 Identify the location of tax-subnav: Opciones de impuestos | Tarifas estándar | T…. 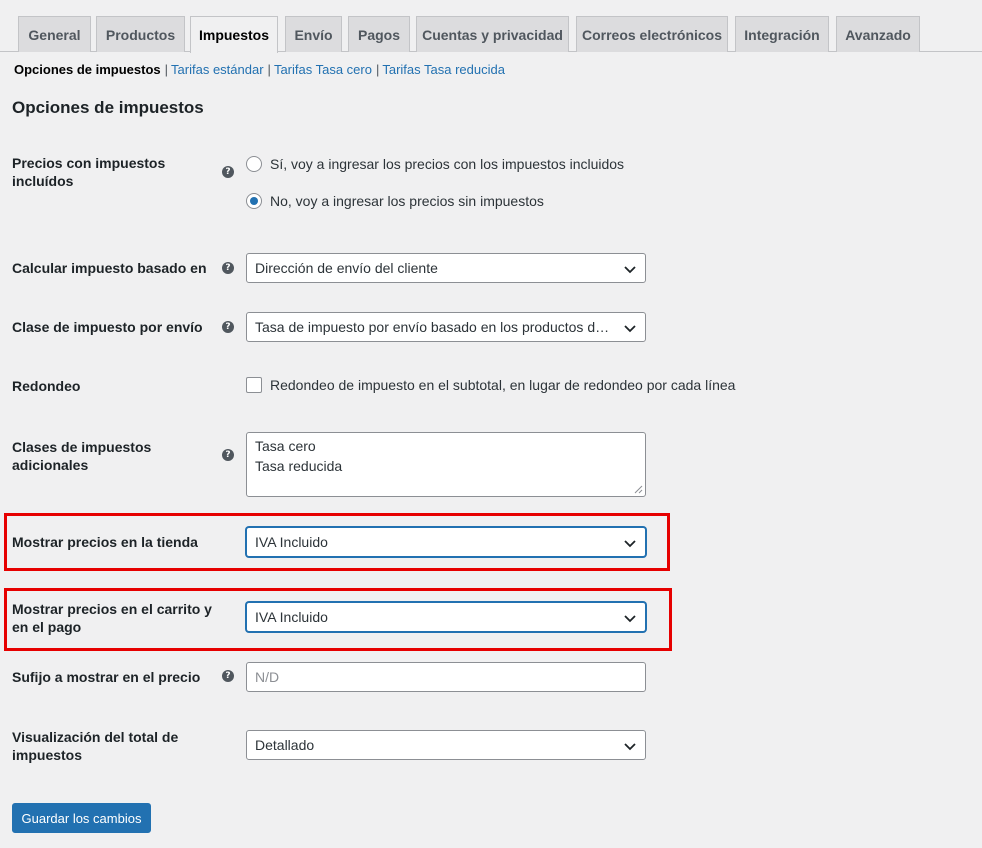
(259, 69).